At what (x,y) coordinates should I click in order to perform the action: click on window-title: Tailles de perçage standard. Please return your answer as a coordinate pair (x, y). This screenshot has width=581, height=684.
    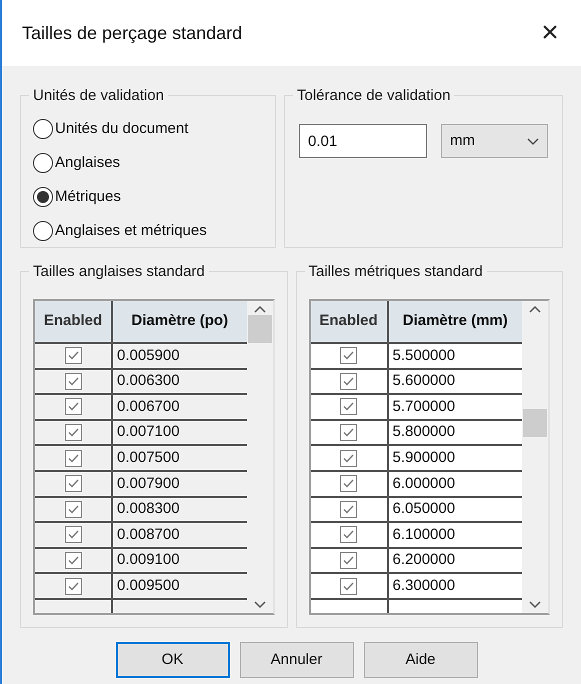
    Looking at the image, I should click on (132, 33).